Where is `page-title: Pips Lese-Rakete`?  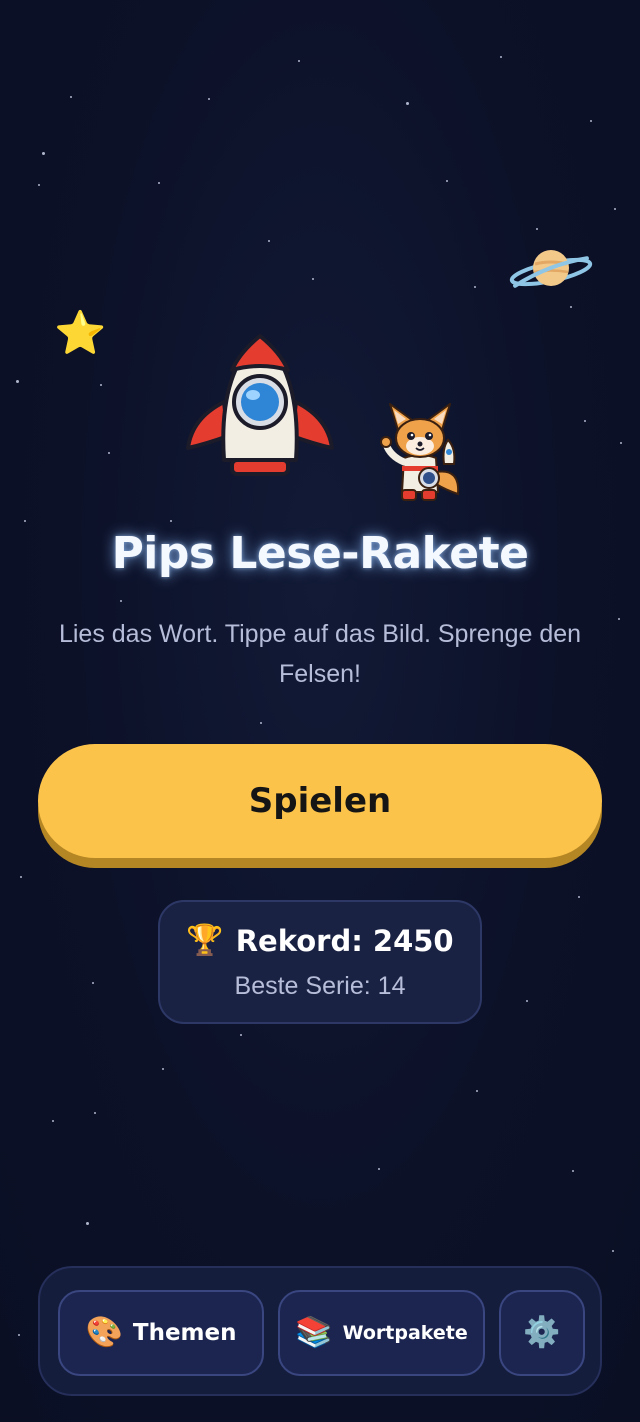
page-title: Pips Lese-Rakete is located at coordinates (320, 553).